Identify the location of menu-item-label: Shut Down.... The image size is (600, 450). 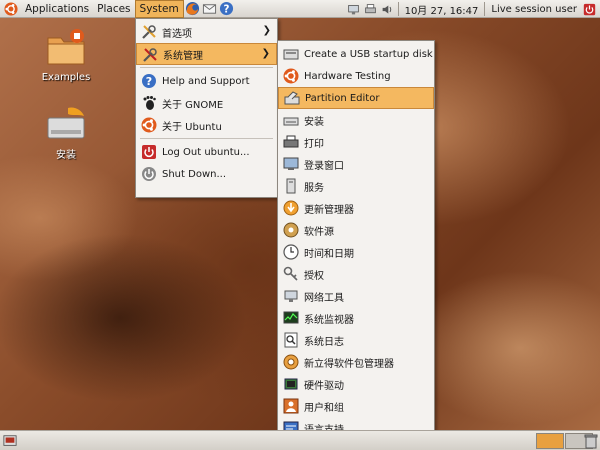
(194, 174).